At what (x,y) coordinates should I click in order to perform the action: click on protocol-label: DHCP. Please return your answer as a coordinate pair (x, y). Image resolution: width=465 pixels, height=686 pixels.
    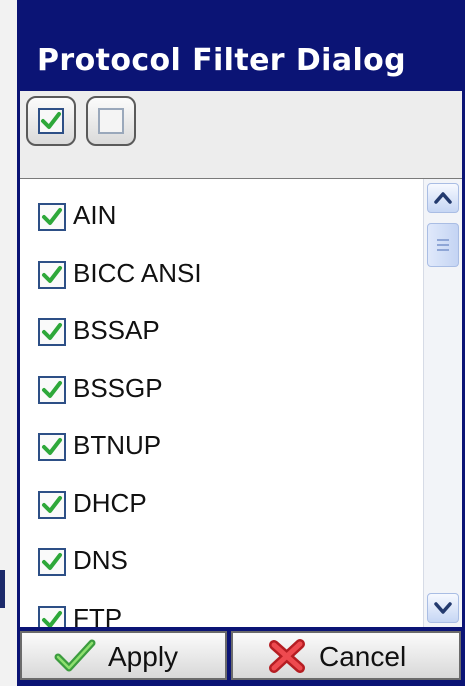
    Looking at the image, I should click on (110, 503).